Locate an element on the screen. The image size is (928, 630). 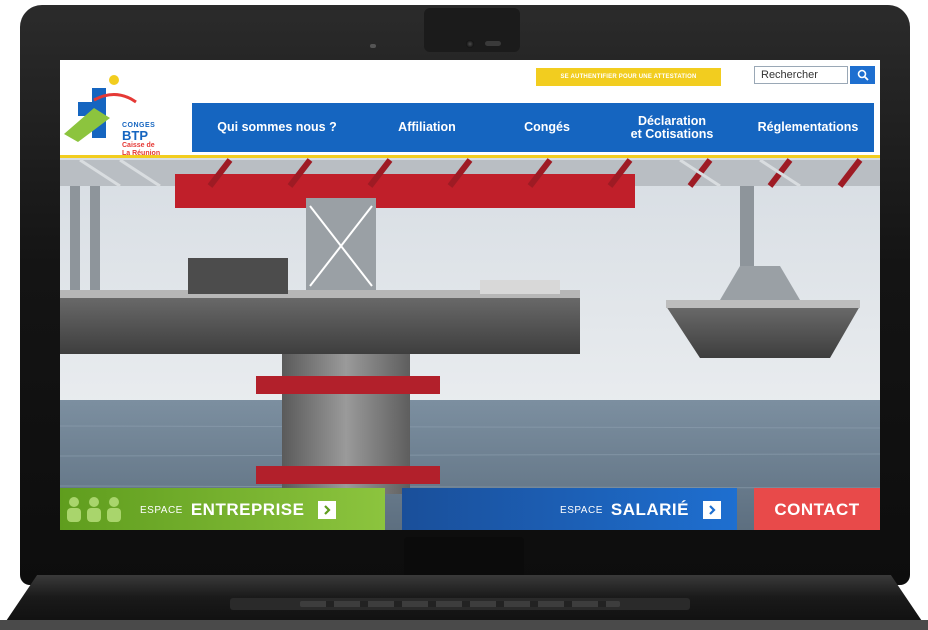
nav-item-affiliation: Affiliation is located at coordinates (427, 127).